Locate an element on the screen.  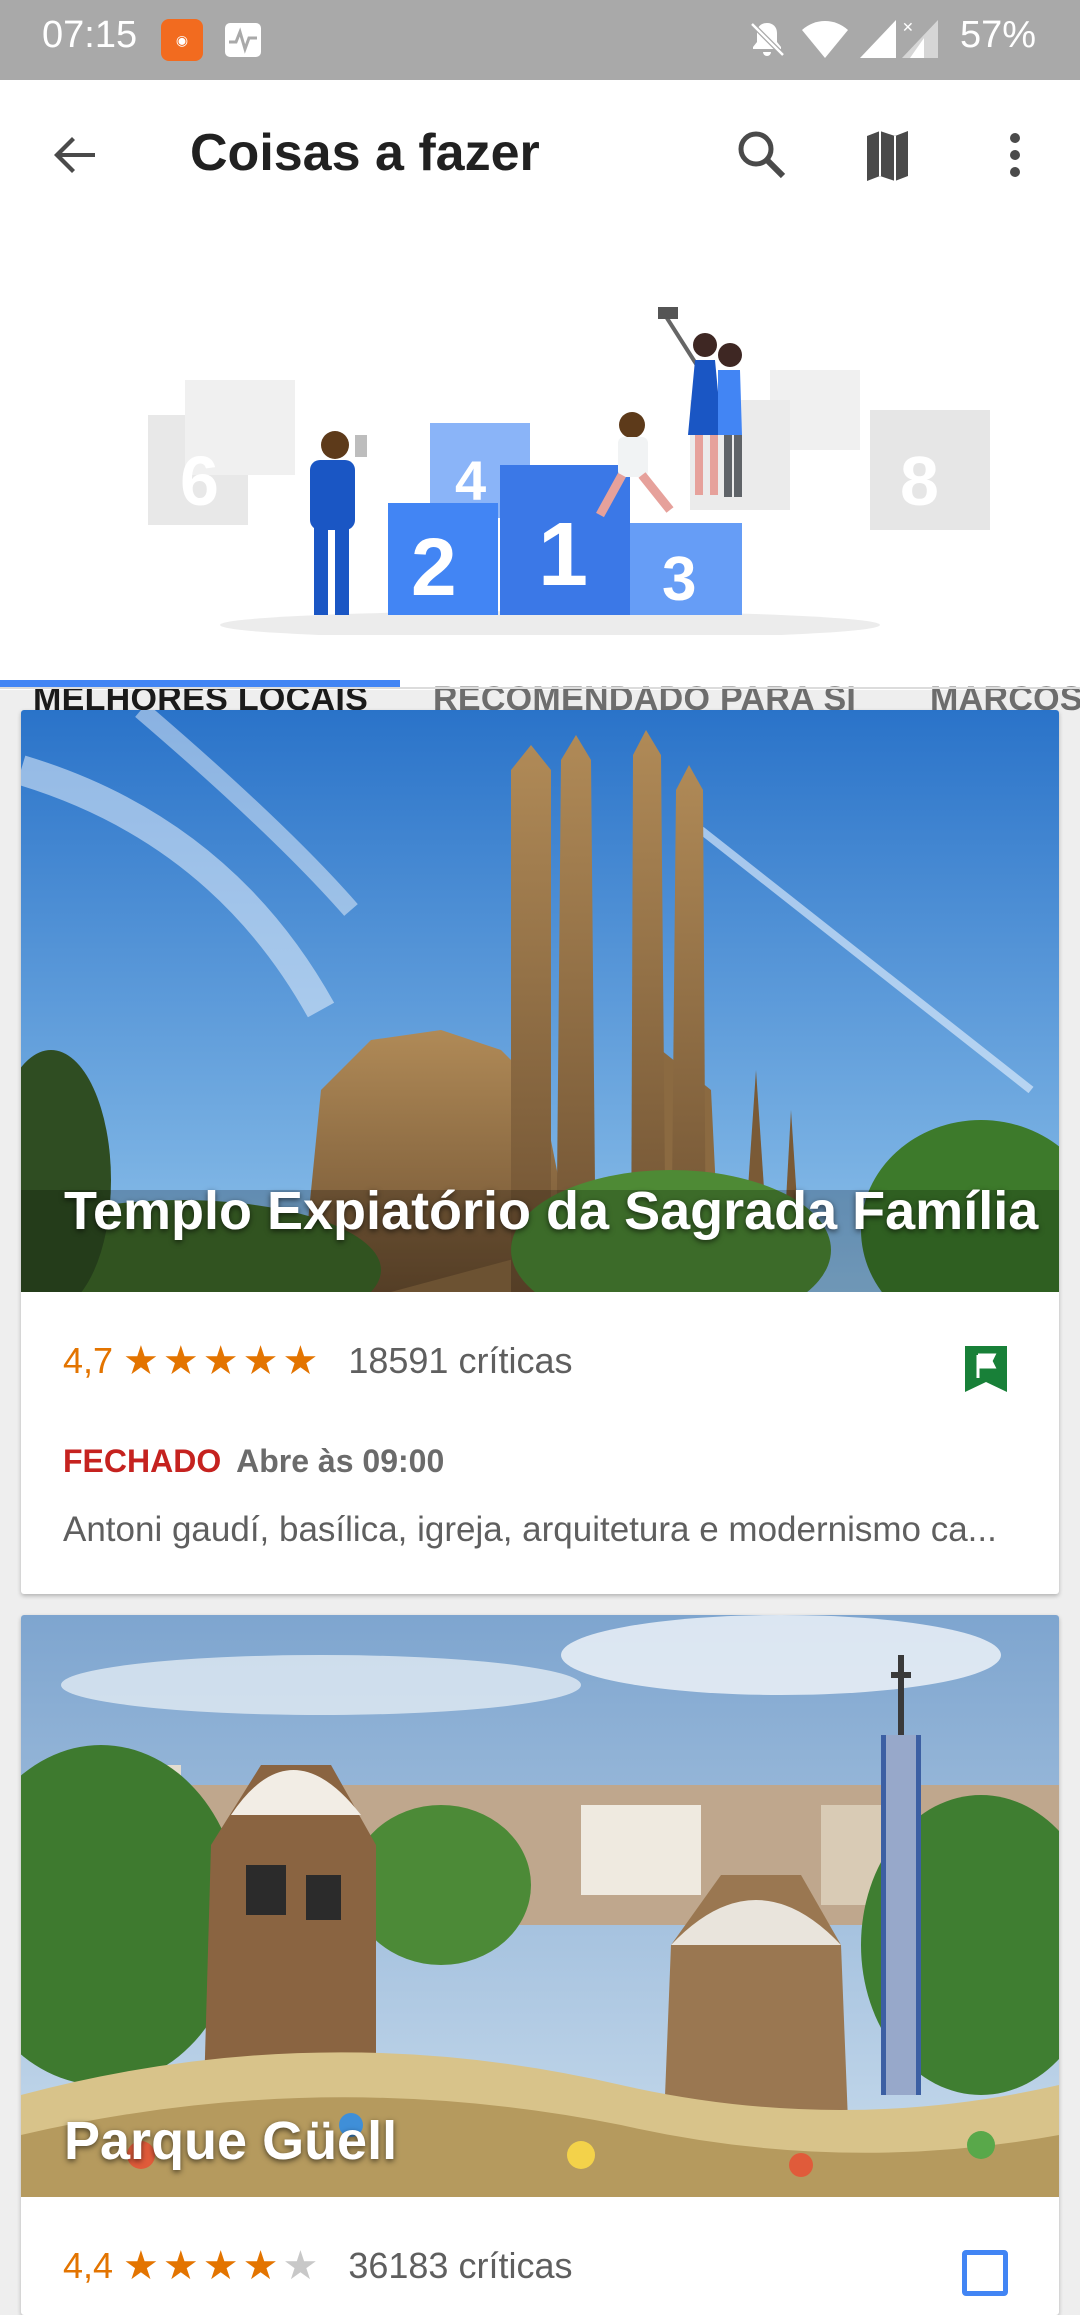
page-title: Coisas a fazer is located at coordinates (365, 153).